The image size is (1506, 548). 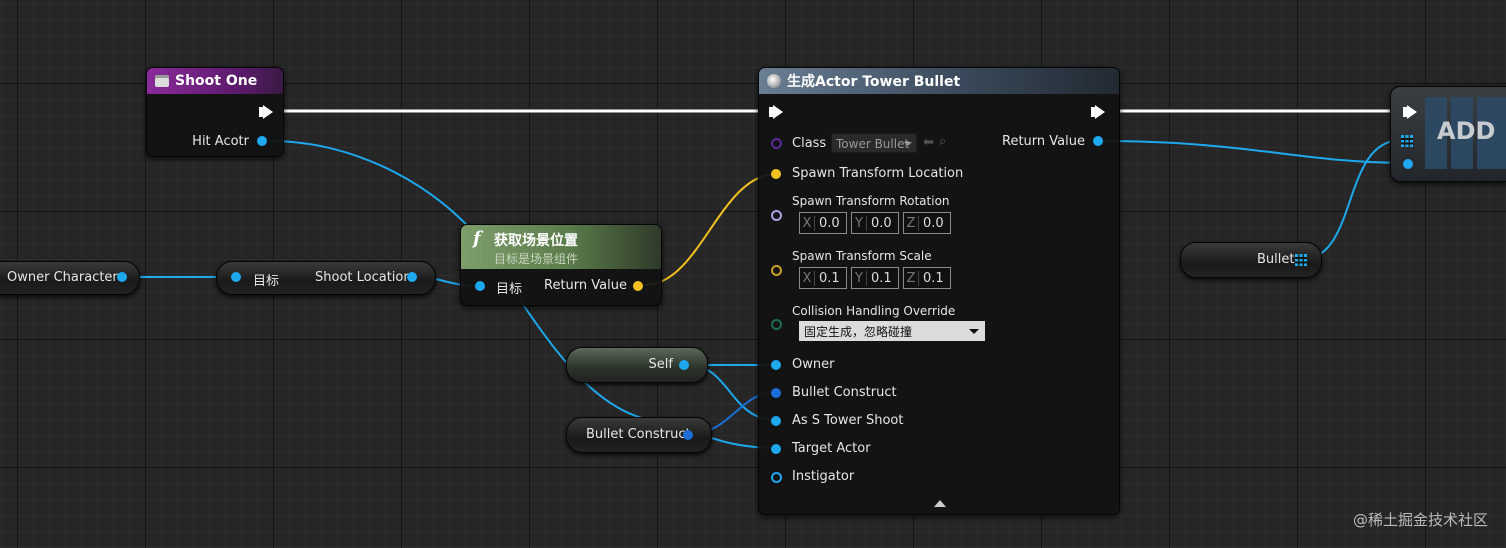 What do you see at coordinates (1301, 260) in the screenshot?
I see `array-grid-icon` at bounding box center [1301, 260].